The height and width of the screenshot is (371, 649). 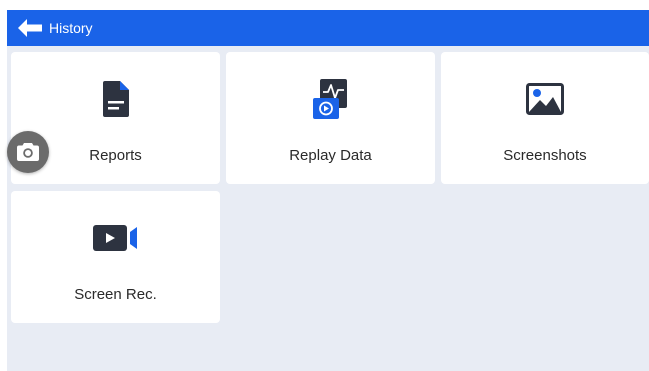 I want to click on floating-screenshot-button, so click(x=28, y=152).